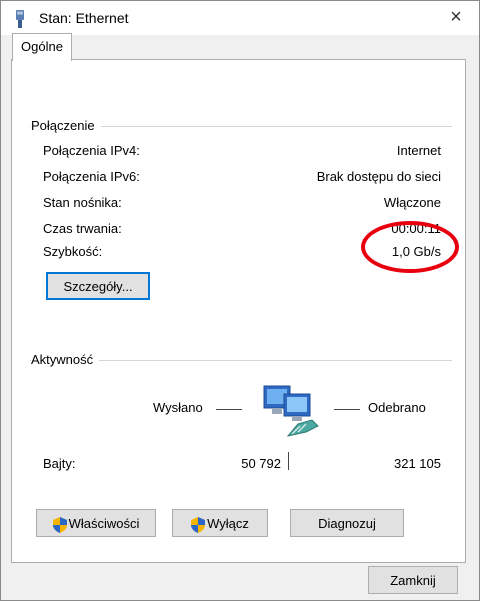  What do you see at coordinates (84, 18) in the screenshot?
I see `window-title: Stan: Ethernet` at bounding box center [84, 18].